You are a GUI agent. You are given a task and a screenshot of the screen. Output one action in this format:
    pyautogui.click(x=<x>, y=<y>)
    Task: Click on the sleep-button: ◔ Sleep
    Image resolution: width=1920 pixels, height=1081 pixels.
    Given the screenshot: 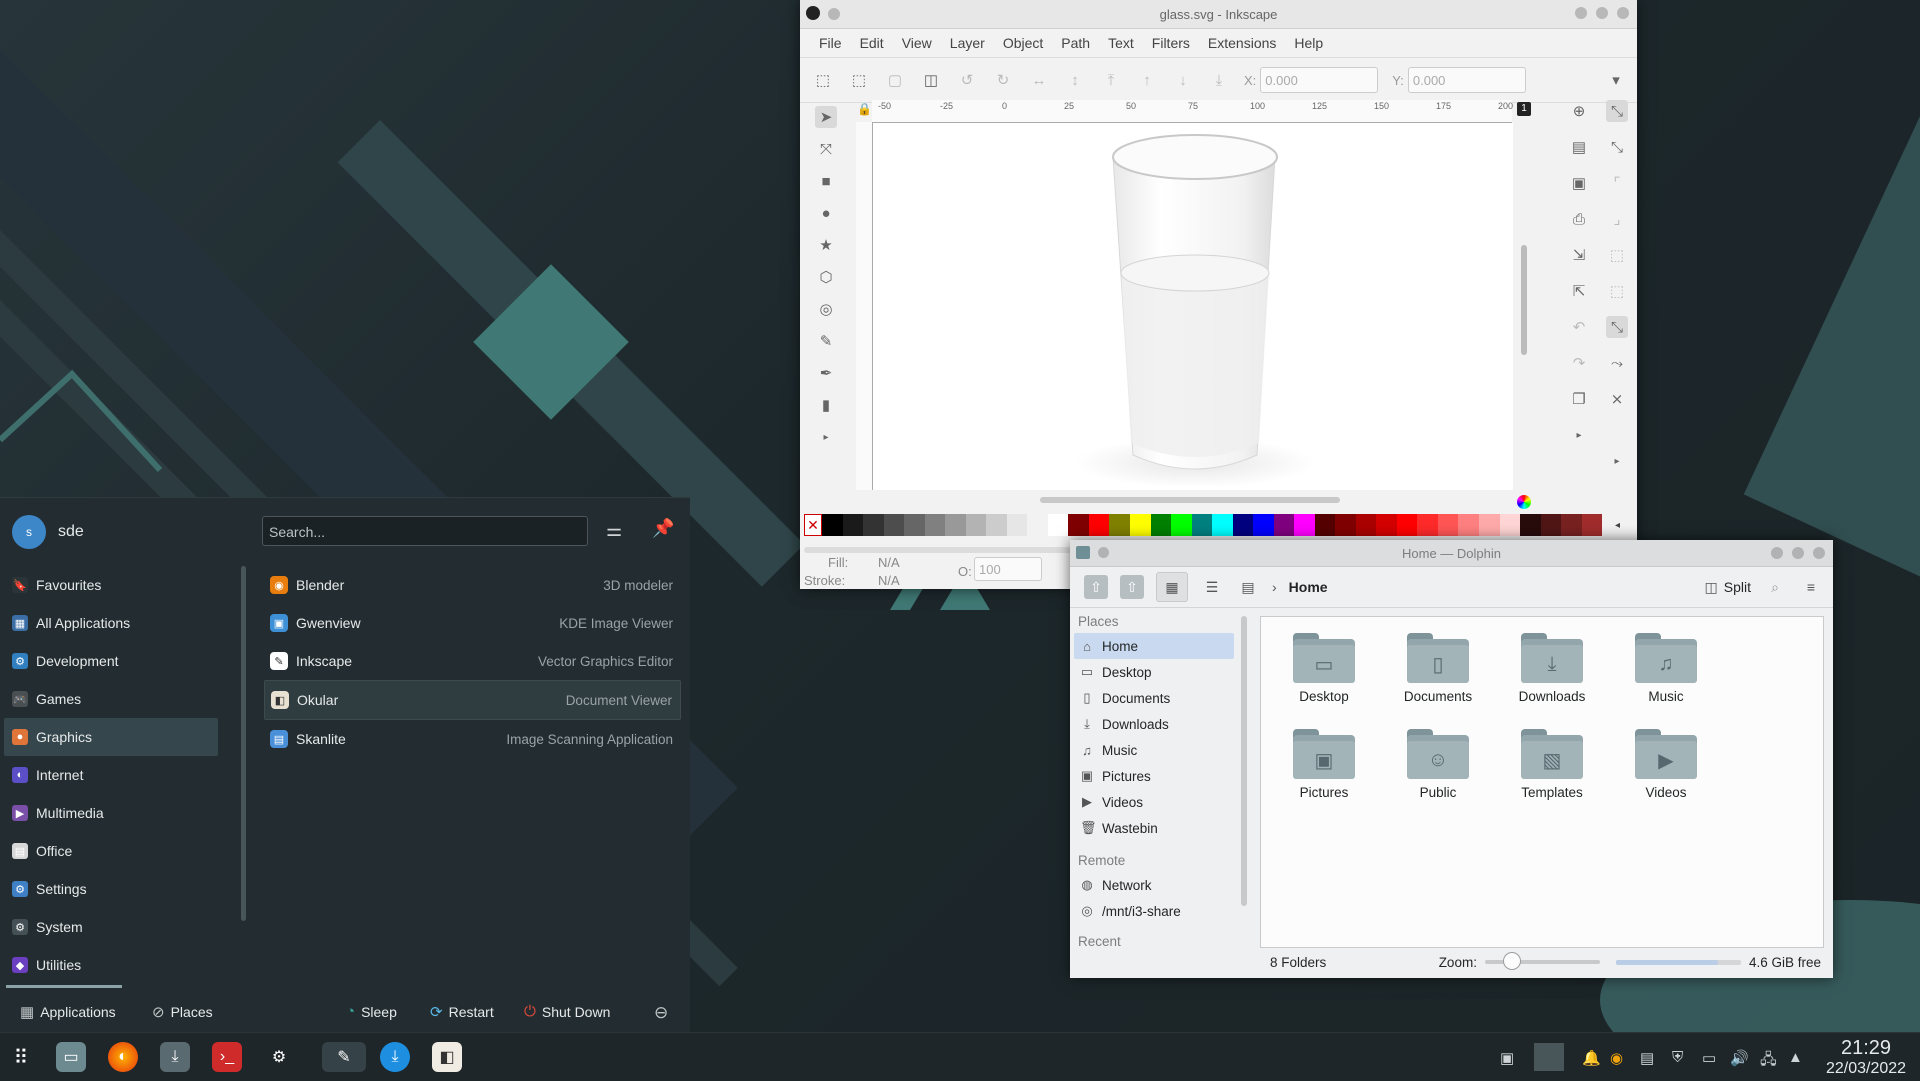 What is the action you would take?
    pyautogui.click(x=371, y=1011)
    